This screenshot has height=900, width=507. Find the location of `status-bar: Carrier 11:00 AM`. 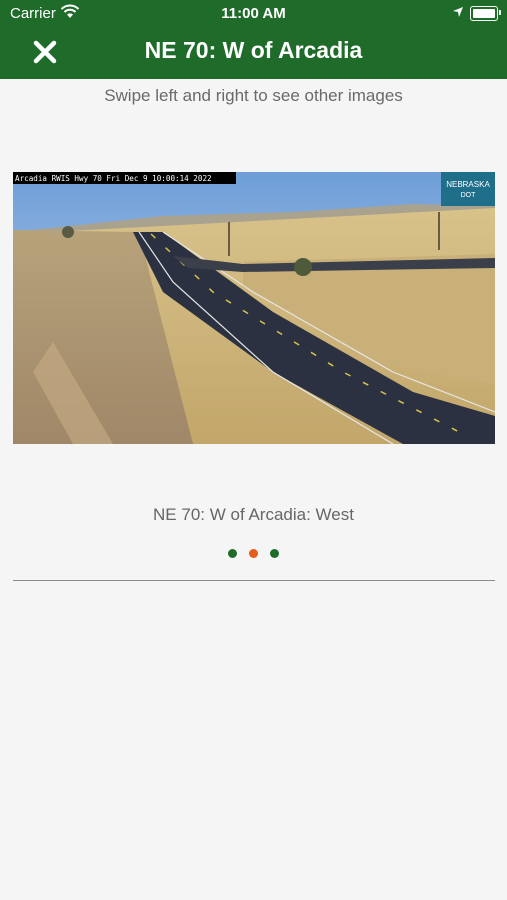

status-bar: Carrier 11:00 AM is located at coordinates (253, 14).